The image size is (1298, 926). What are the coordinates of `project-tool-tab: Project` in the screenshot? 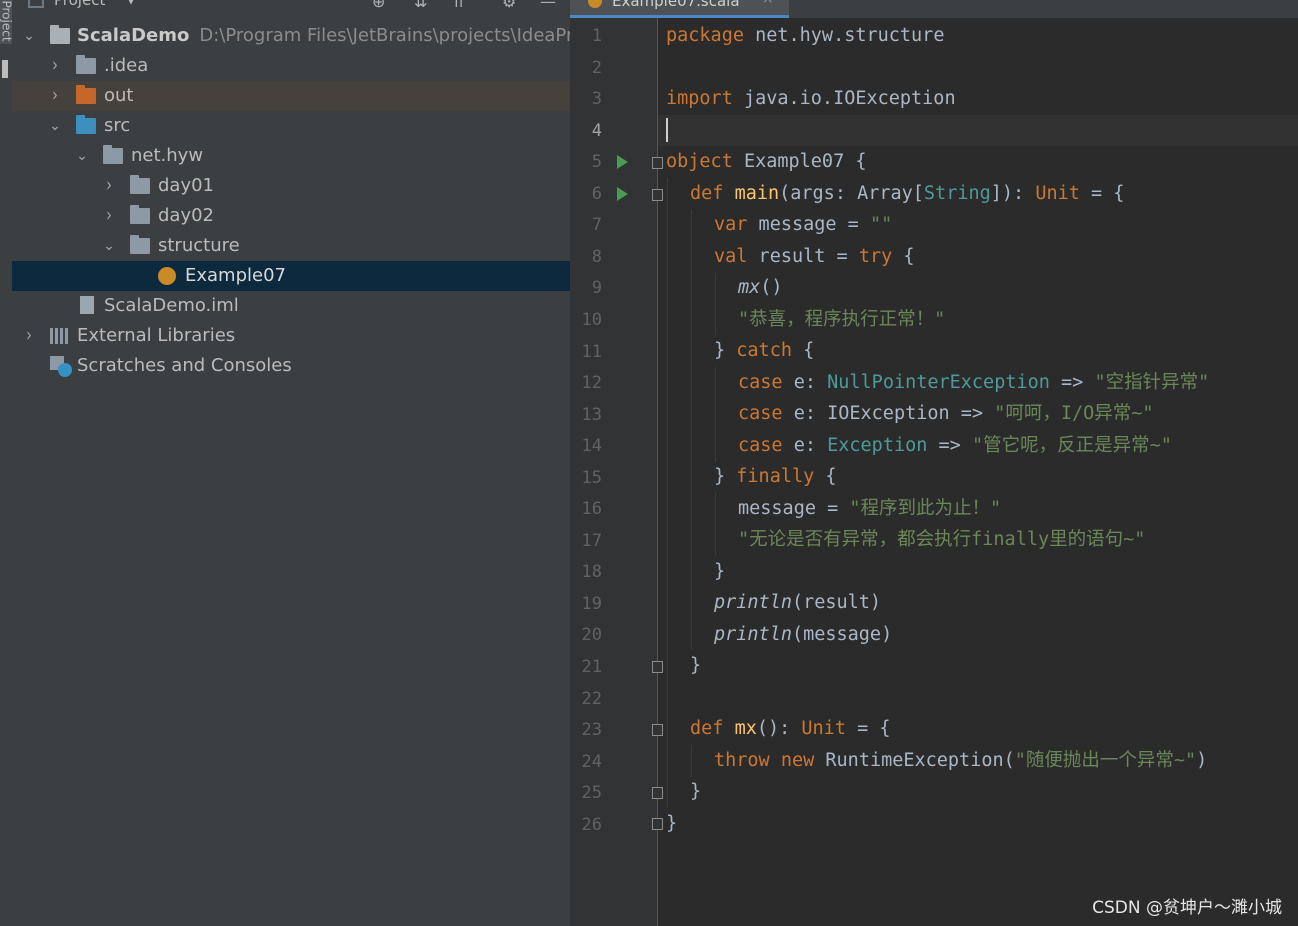 It's located at (7, 22).